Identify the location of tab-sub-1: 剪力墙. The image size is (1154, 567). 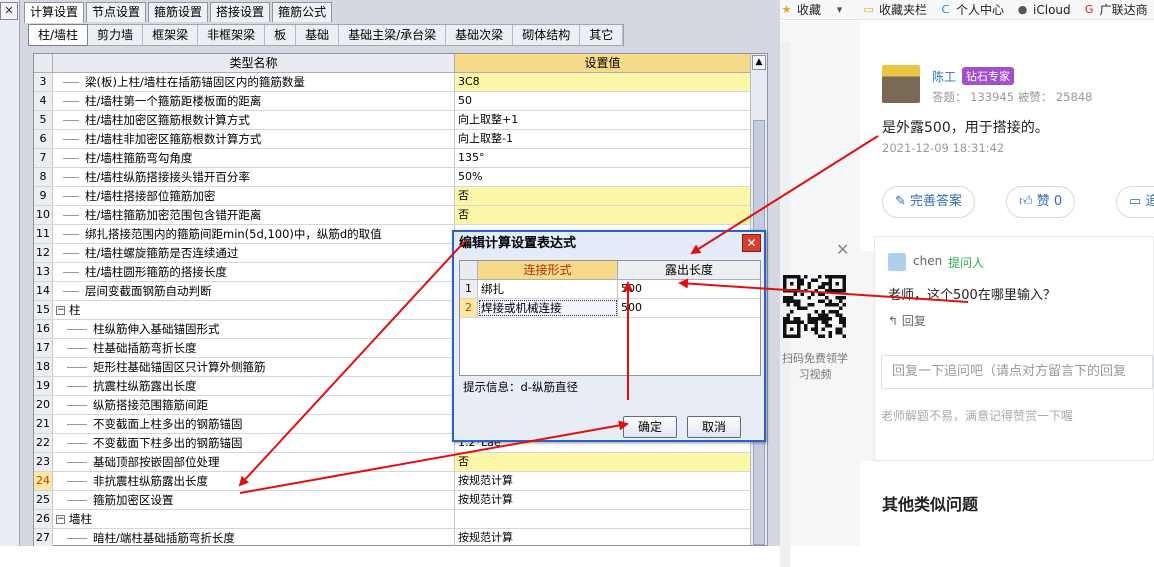
(116, 35).